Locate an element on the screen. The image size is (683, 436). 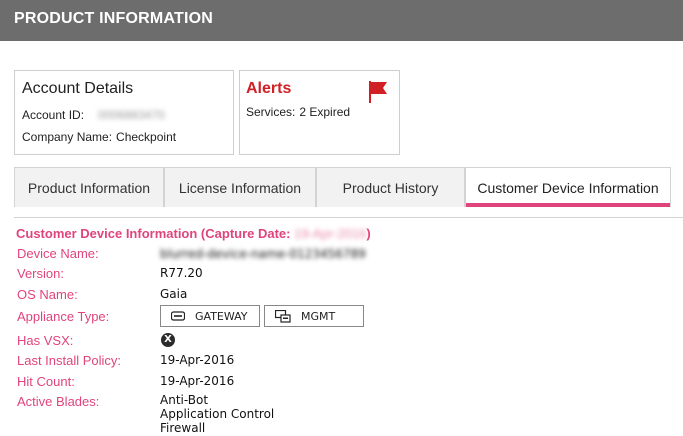
active-blades-list: Anti-Bot Application Control Firewall is located at coordinates (217, 414).